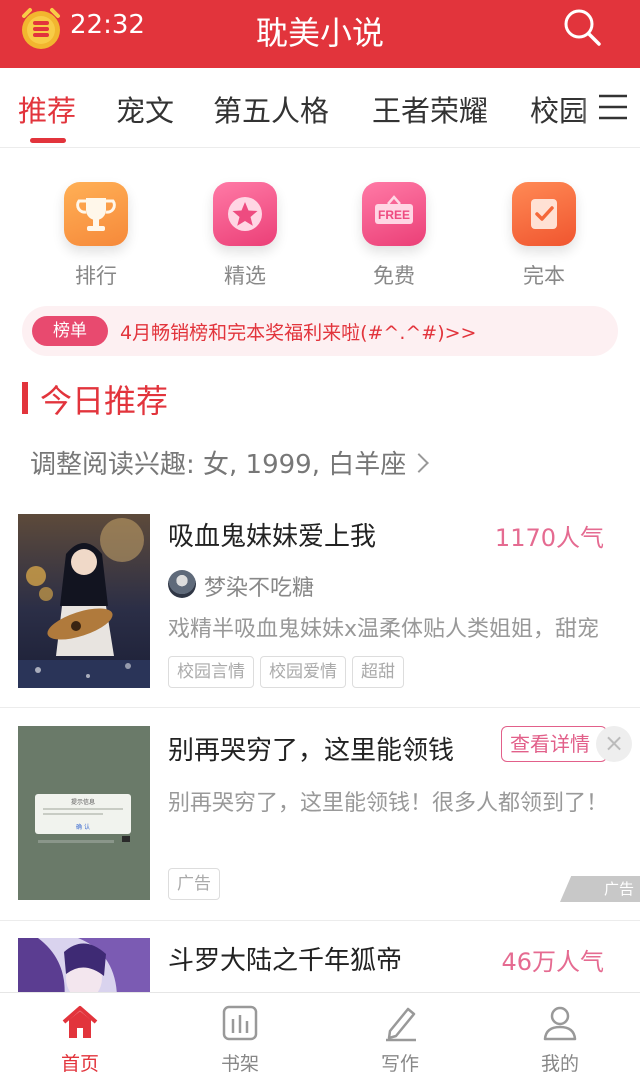  I want to click on trophy-icon, so click(96, 214).